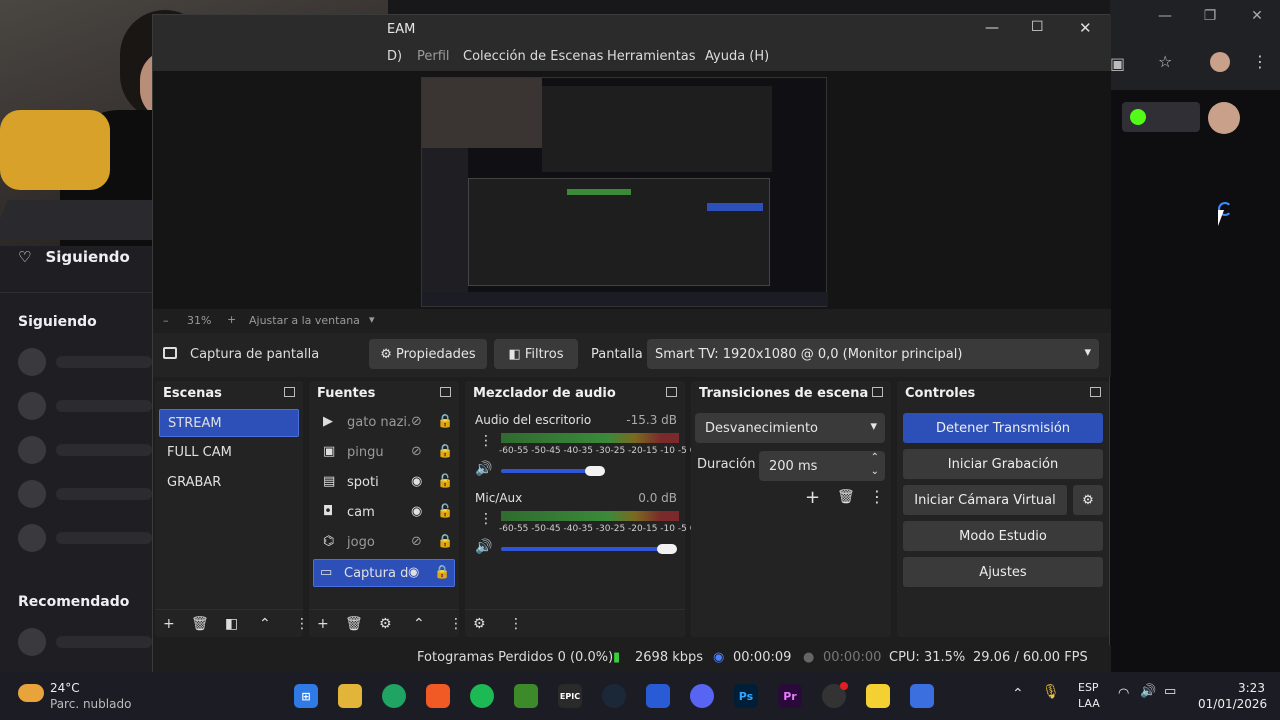 This screenshot has height=720, width=1280. I want to click on following-link: ♡ Siguiendo, so click(74, 257).